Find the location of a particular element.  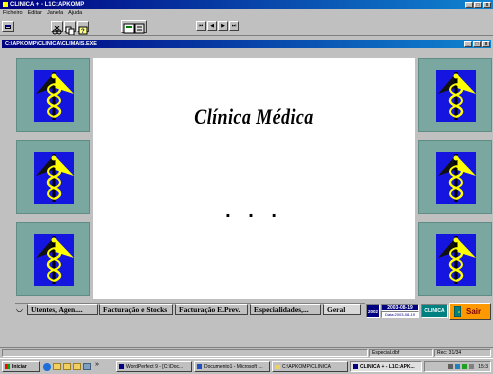

more-chevron-icon: » is located at coordinates (97, 366).